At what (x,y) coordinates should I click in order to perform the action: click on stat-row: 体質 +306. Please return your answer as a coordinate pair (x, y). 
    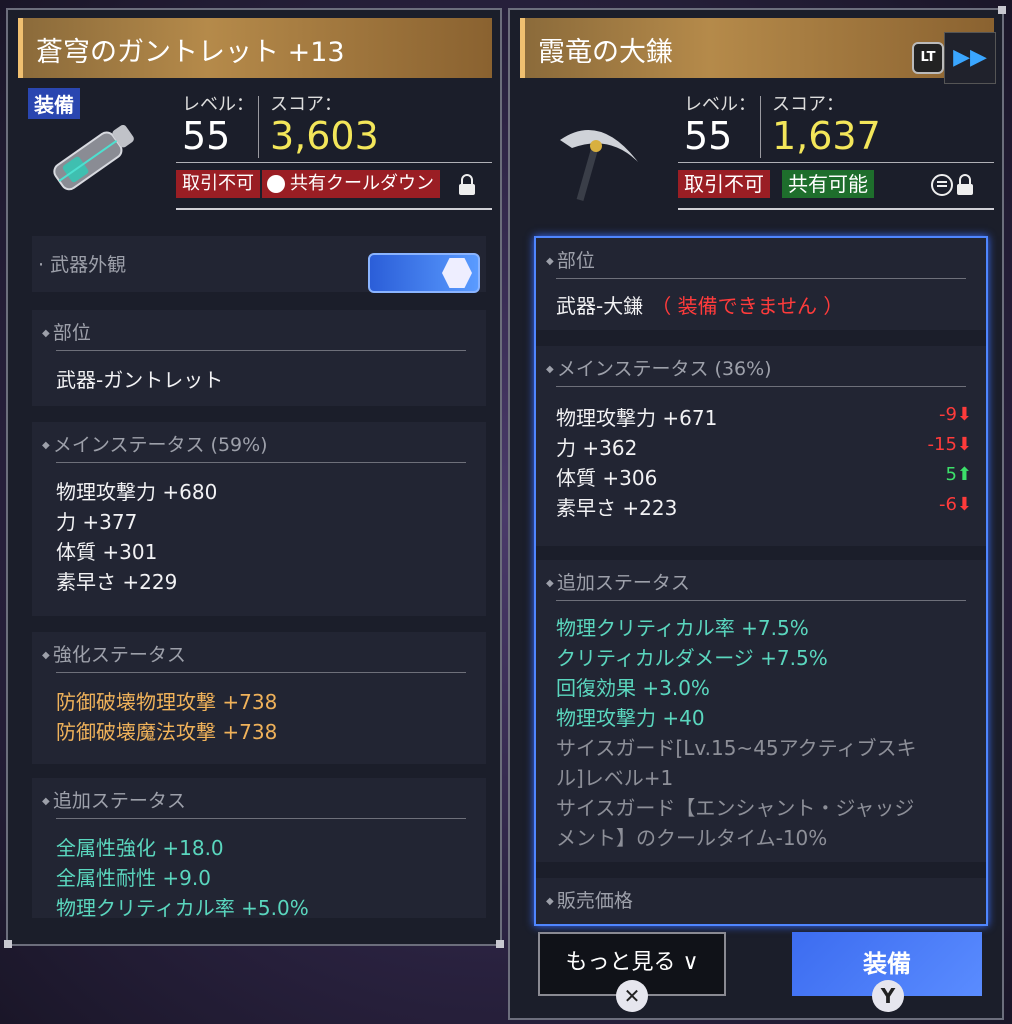
    Looking at the image, I should click on (607, 478).